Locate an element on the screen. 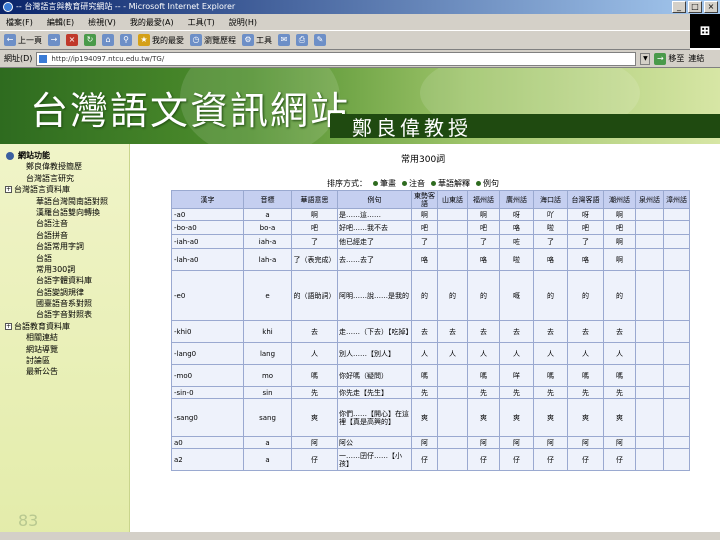 Image resolution: width=720 pixels, height=540 pixels. menu-file: 檔案(F) is located at coordinates (19, 22).